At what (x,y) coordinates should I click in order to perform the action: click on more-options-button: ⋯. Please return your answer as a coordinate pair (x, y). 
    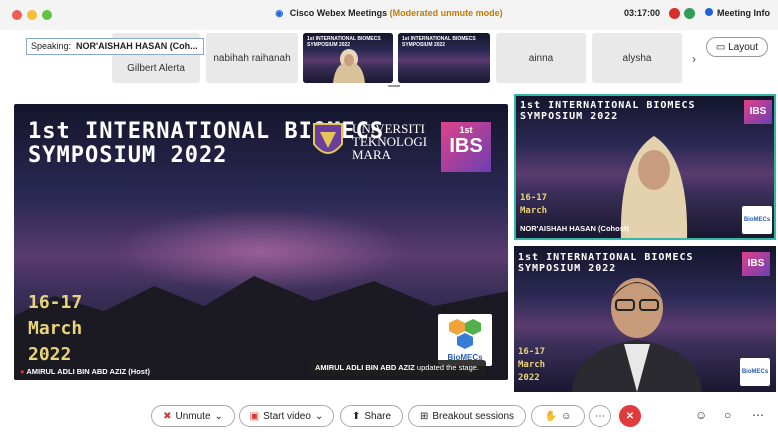
    Looking at the image, I should click on (600, 416).